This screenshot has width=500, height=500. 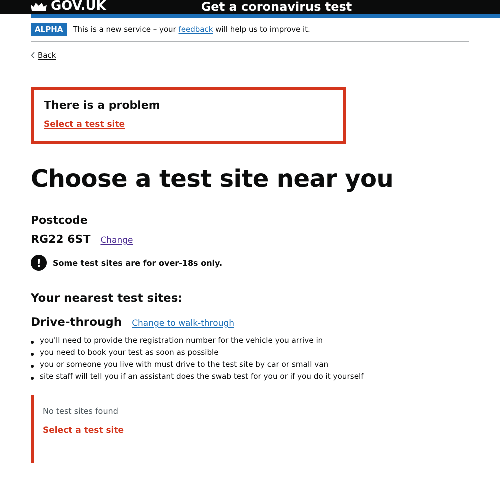 What do you see at coordinates (212, 179) in the screenshot?
I see `page-heading: Choose a test site near you` at bounding box center [212, 179].